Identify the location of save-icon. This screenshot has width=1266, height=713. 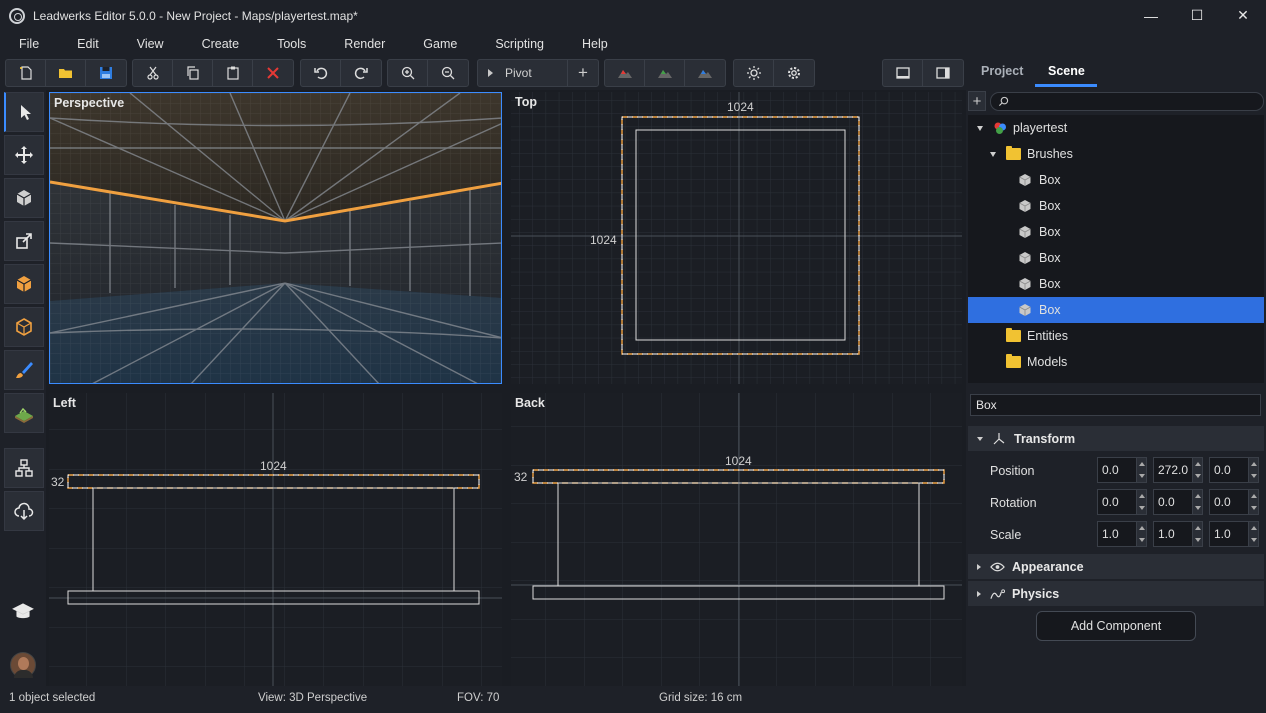
(106, 73).